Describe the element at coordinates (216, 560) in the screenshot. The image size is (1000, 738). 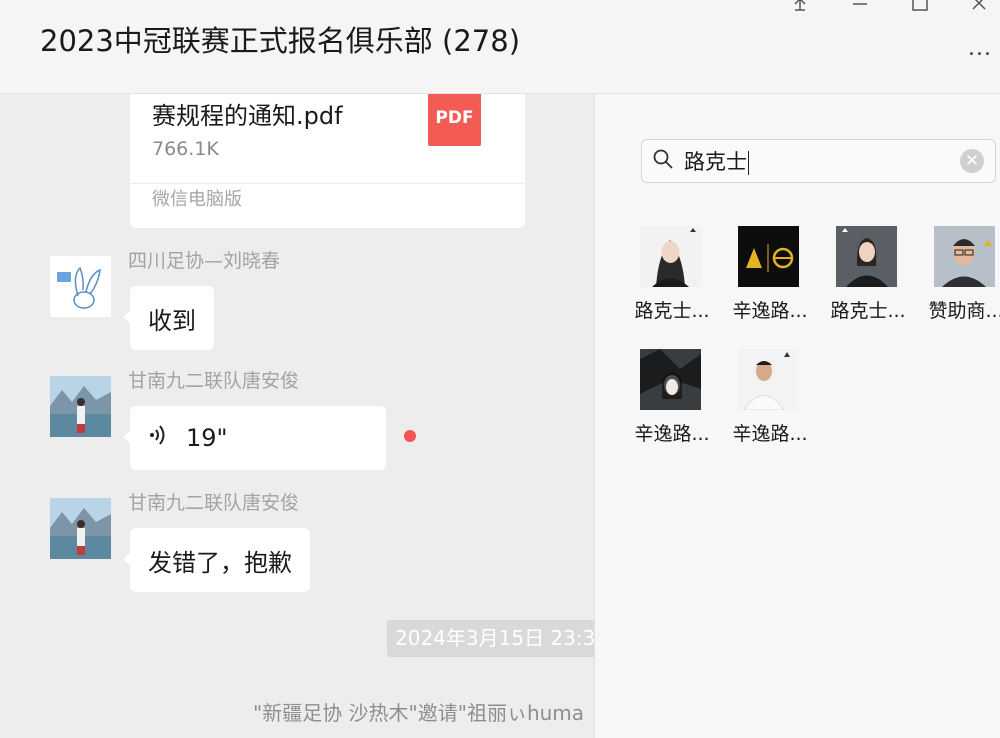
I see `message-bubble: 发错了，抱歉` at that location.